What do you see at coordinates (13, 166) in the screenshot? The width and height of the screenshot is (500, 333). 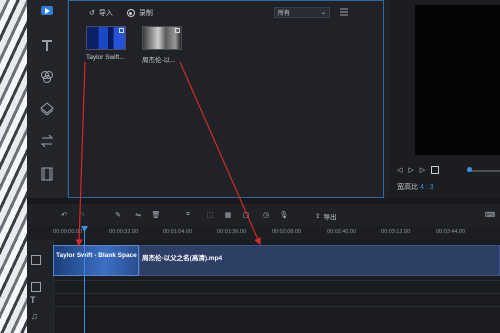 I see `background-photo` at bounding box center [13, 166].